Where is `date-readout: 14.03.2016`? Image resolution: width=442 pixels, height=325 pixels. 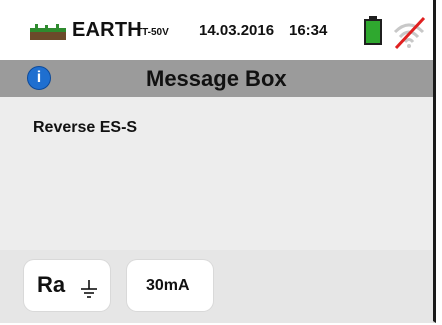 date-readout: 14.03.2016 is located at coordinates (237, 30).